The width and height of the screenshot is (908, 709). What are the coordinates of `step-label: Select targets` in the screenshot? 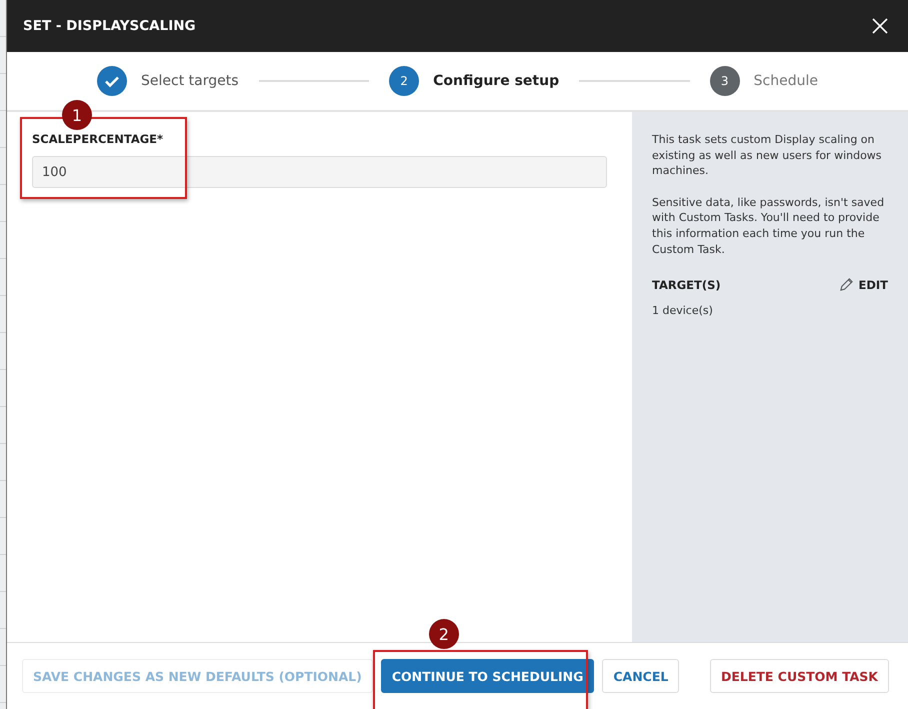 It's located at (190, 81).